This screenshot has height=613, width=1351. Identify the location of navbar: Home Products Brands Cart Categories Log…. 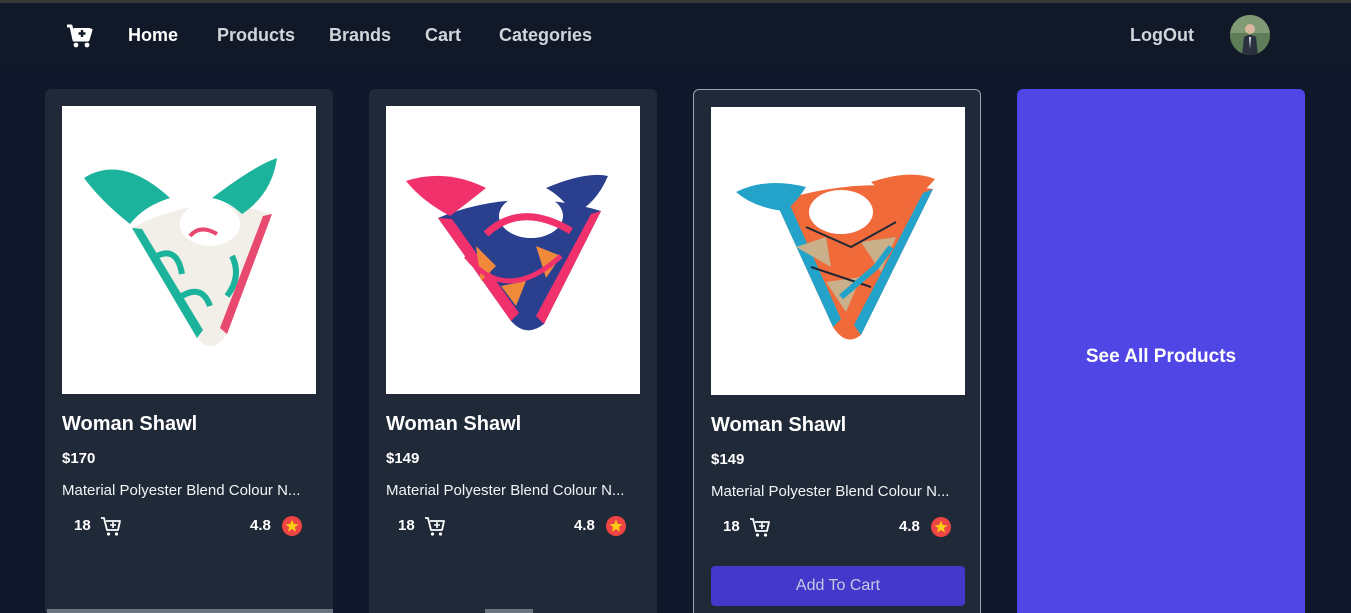
(675, 35).